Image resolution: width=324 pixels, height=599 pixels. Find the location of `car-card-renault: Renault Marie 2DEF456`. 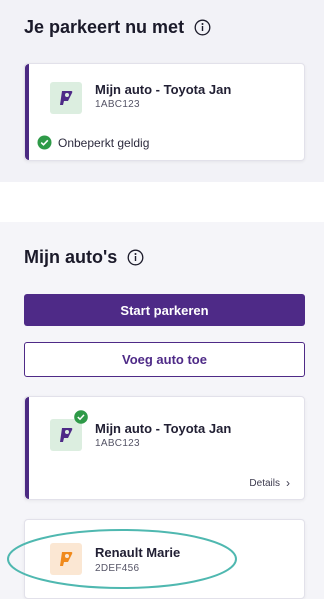

car-card-renault: Renault Marie 2DEF456 is located at coordinates (164, 559).